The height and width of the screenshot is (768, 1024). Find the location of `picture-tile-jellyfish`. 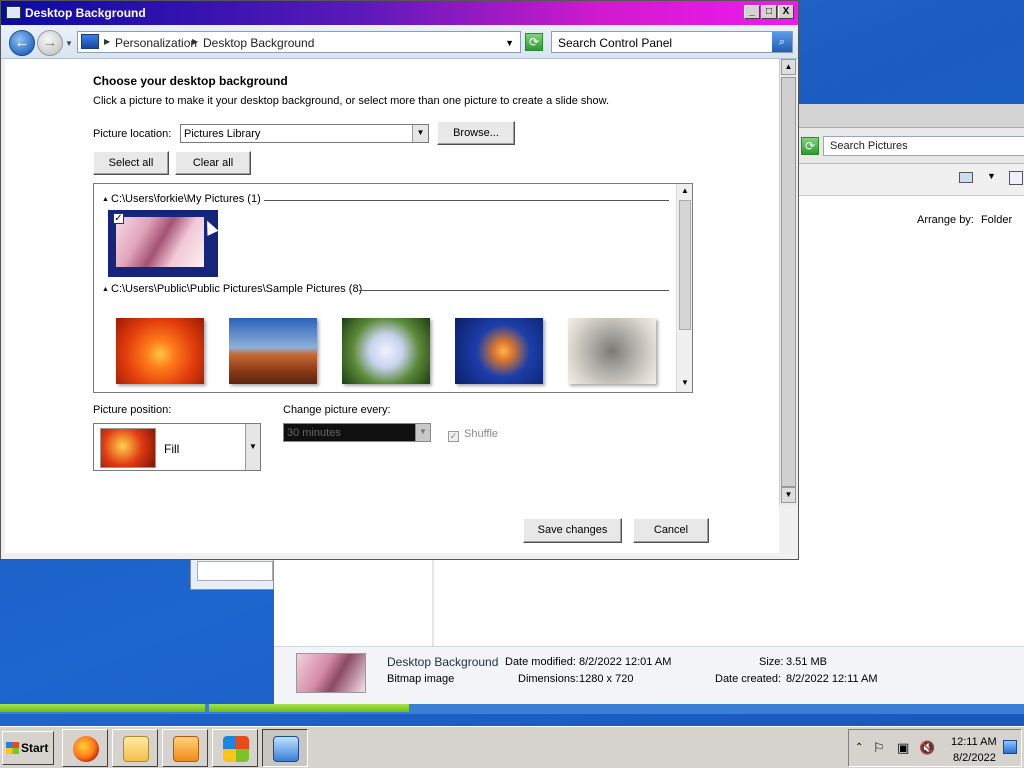

picture-tile-jellyfish is located at coordinates (499, 351).